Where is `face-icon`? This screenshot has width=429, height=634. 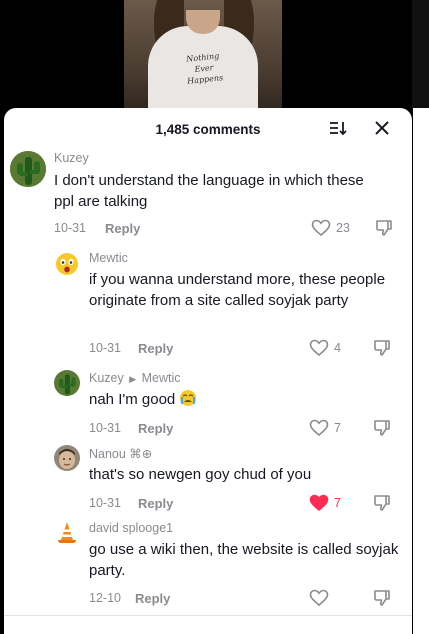 face-icon is located at coordinates (67, 458).